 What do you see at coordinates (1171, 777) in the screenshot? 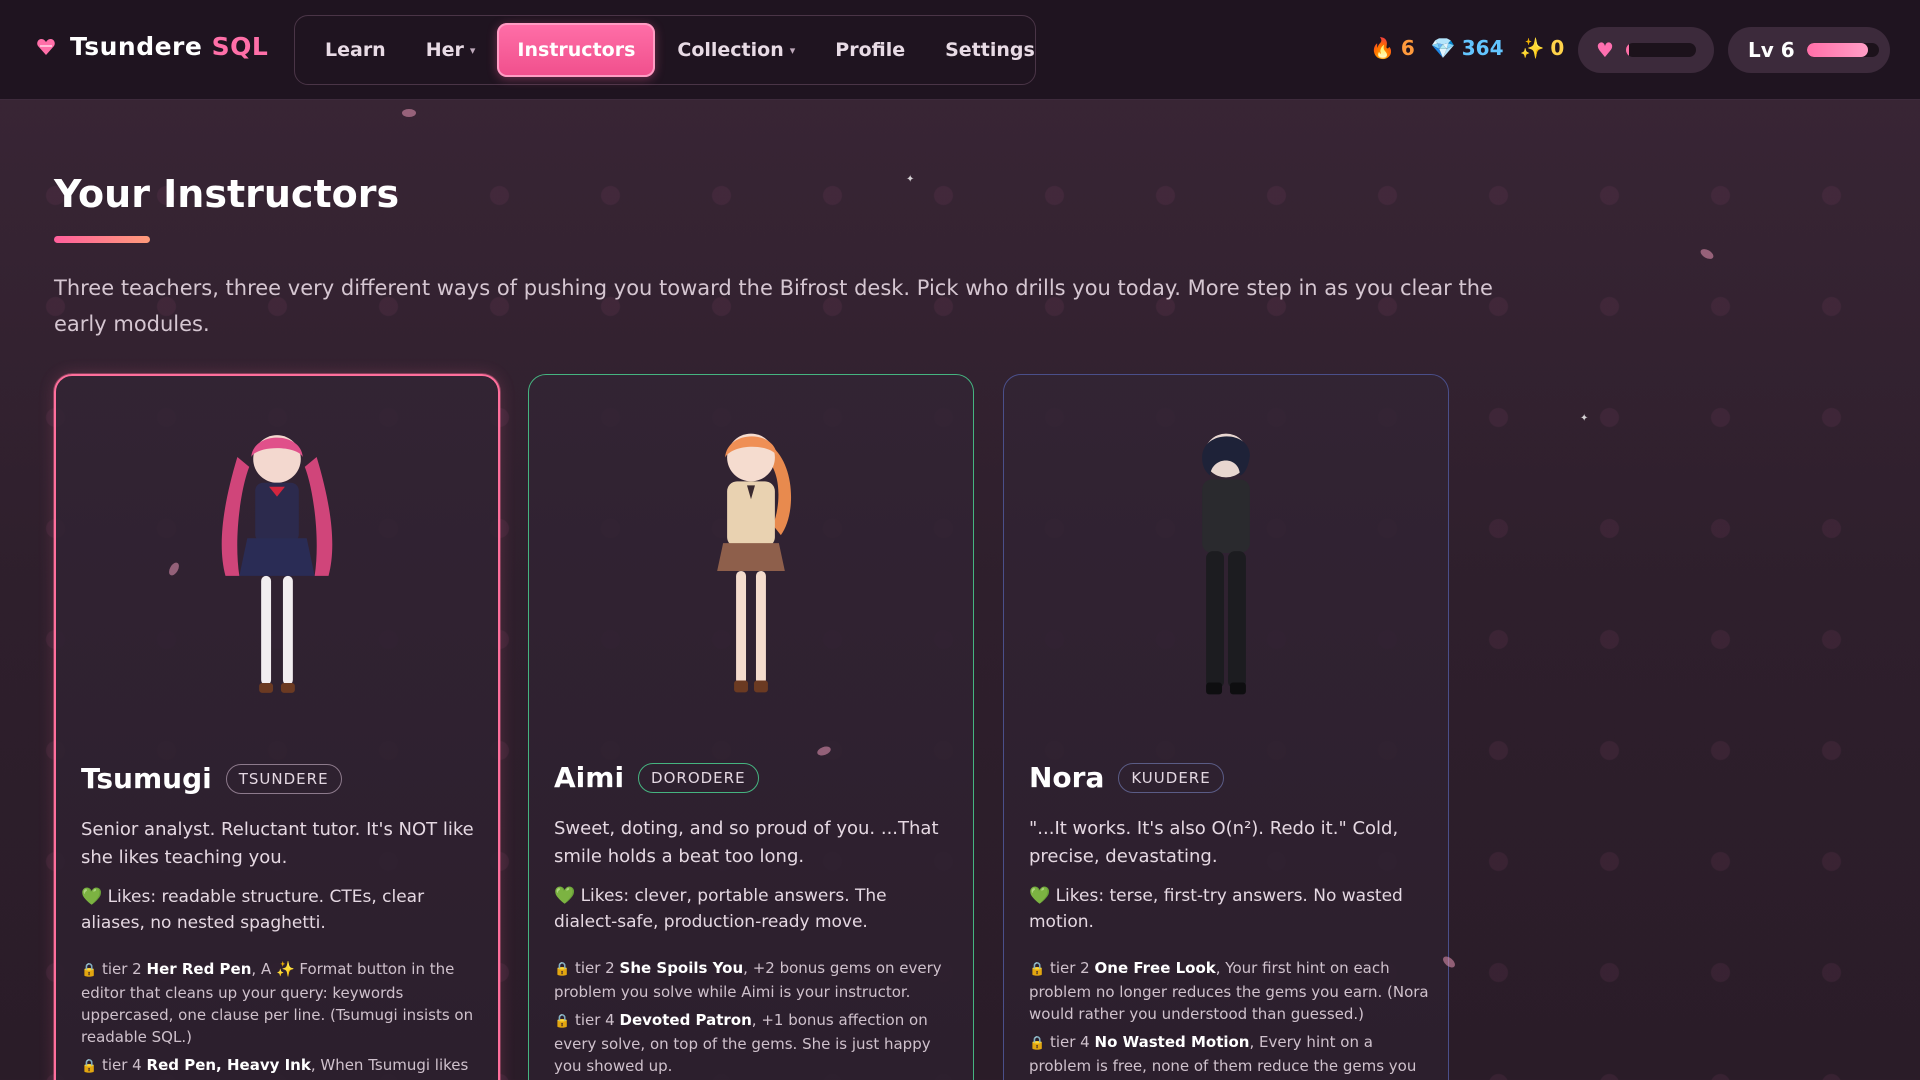
I see `archetype-badge: KUUDERE` at bounding box center [1171, 777].